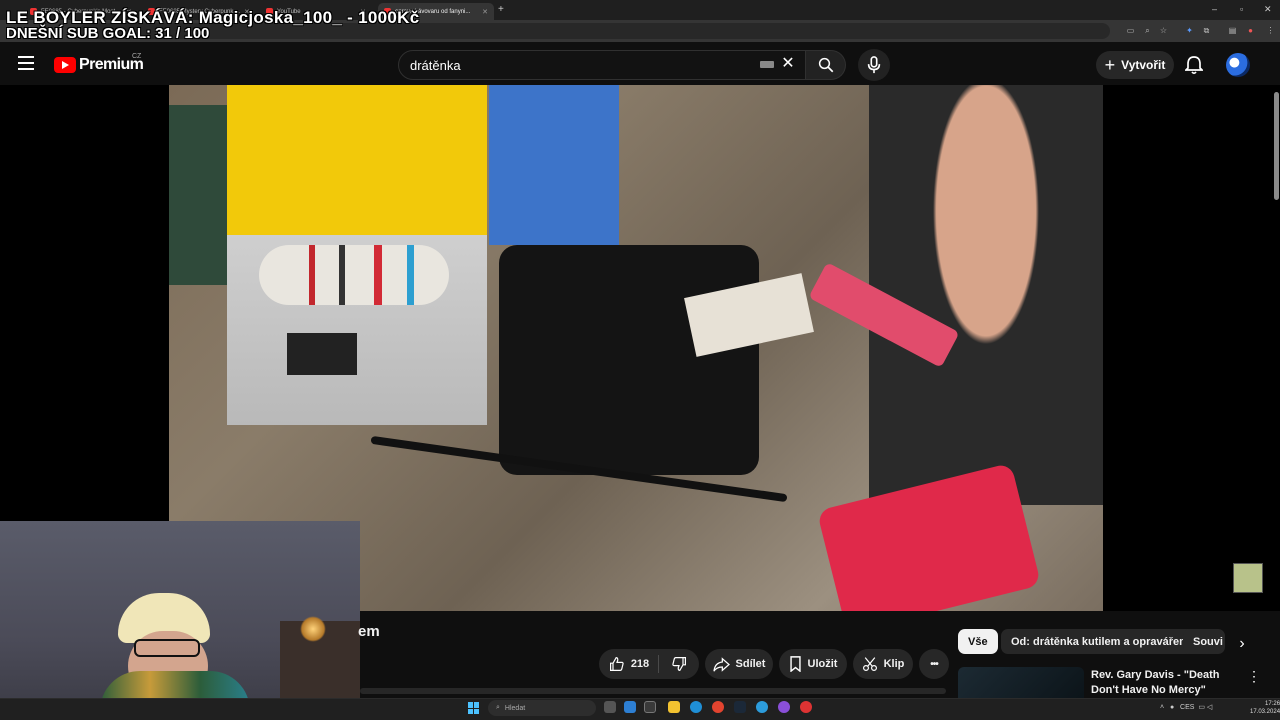  I want to click on page-scrollbar-thumb, so click(1276, 146).